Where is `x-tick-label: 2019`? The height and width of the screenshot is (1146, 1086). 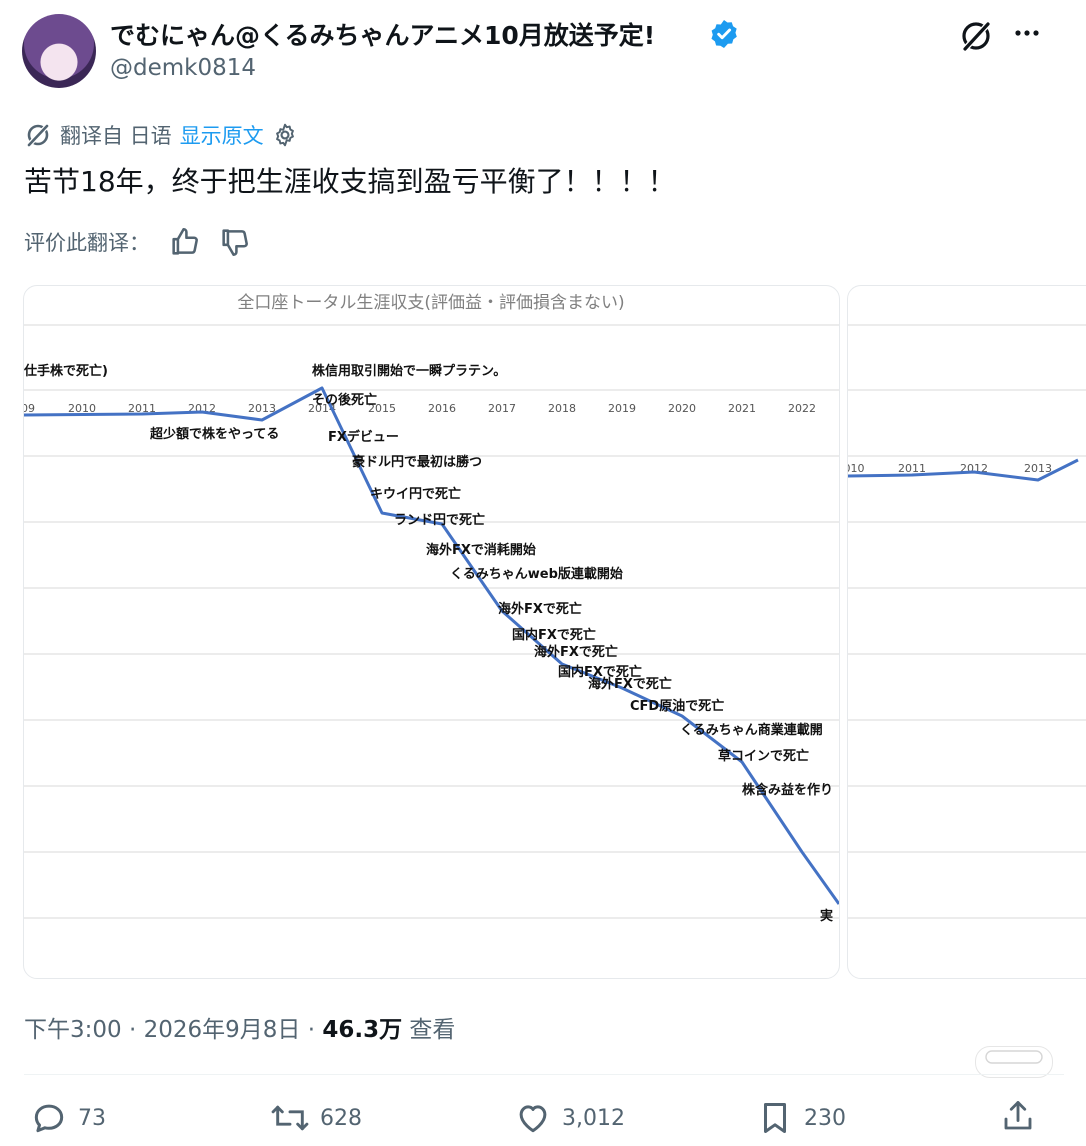
x-tick-label: 2019 is located at coordinates (622, 408).